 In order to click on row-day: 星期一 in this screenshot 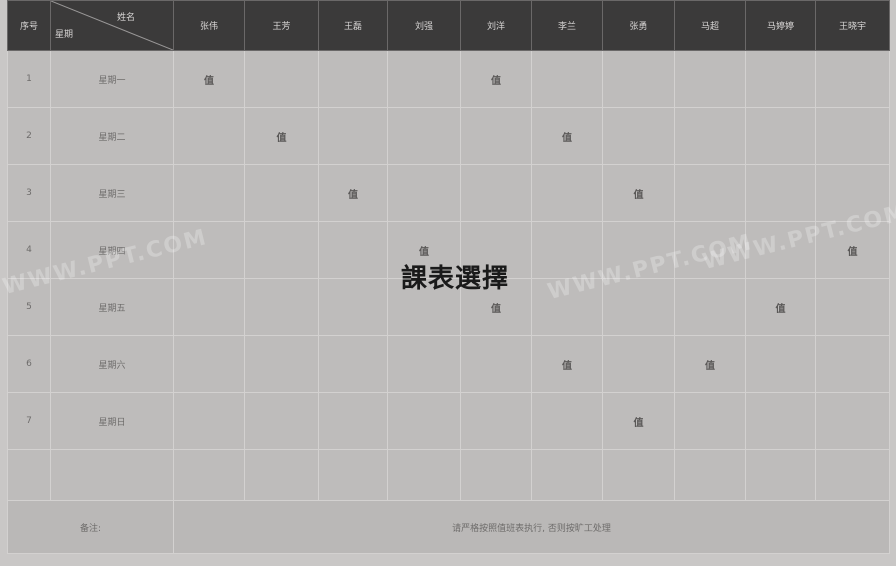, I will do `click(112, 79)`.